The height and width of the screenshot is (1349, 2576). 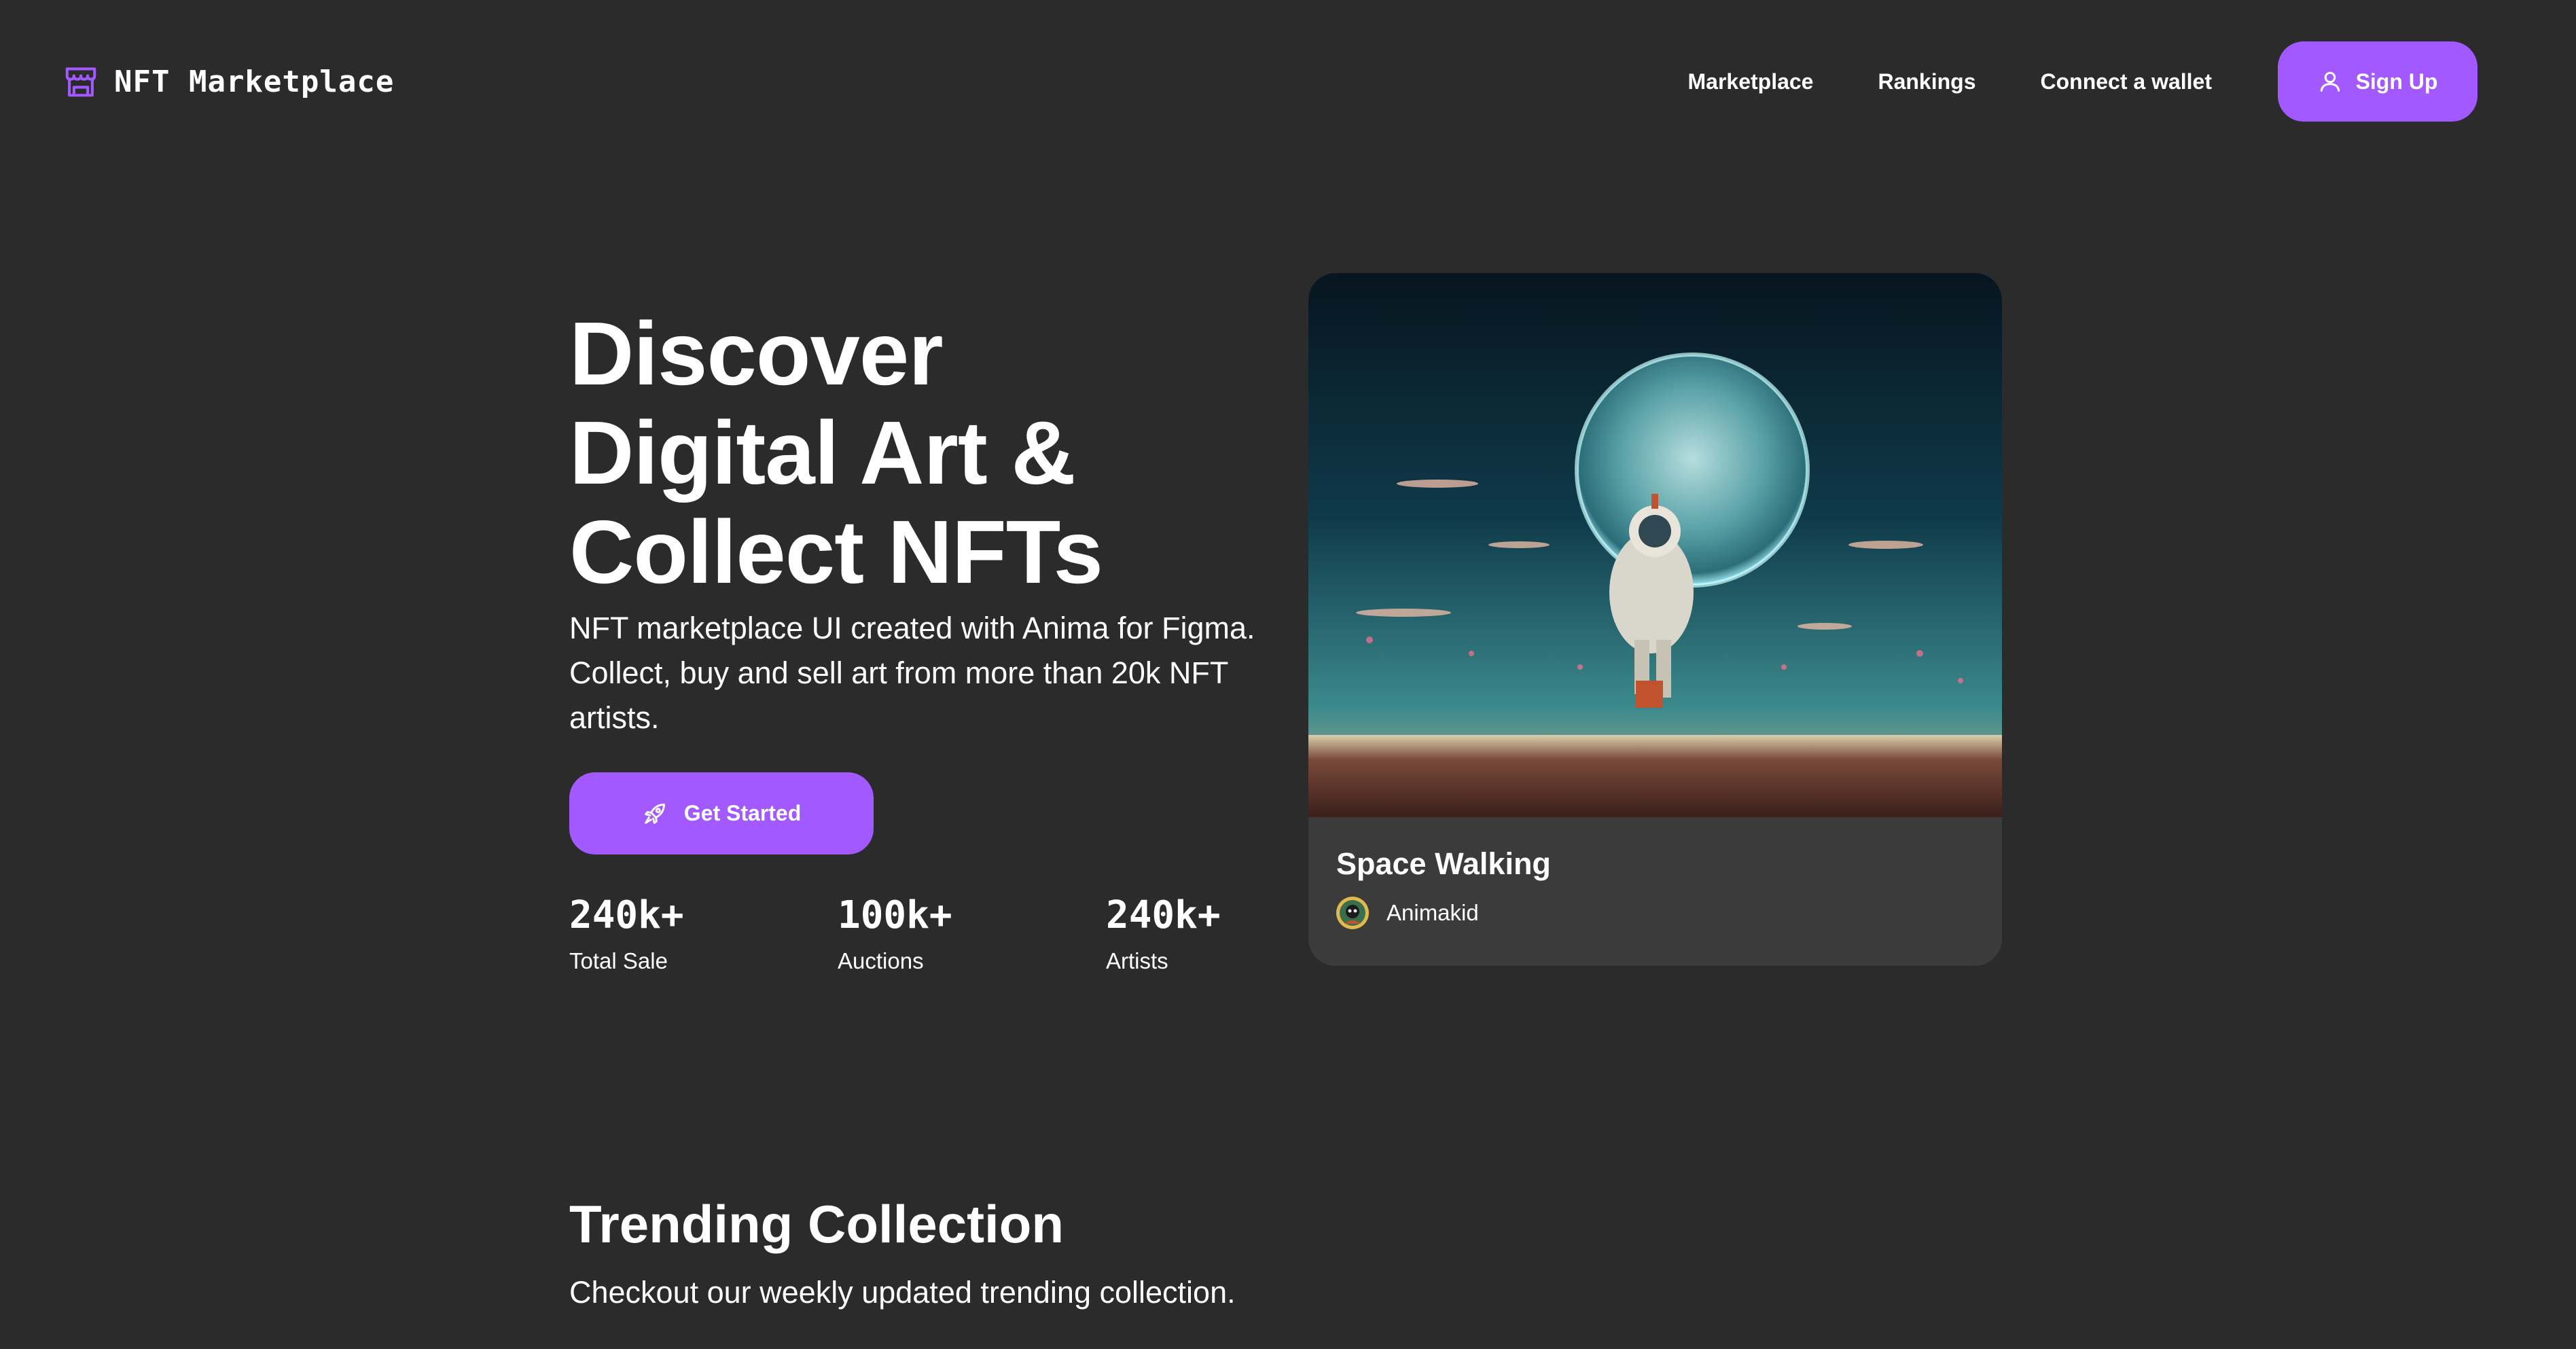 I want to click on get-started-button: Get Started, so click(x=721, y=813).